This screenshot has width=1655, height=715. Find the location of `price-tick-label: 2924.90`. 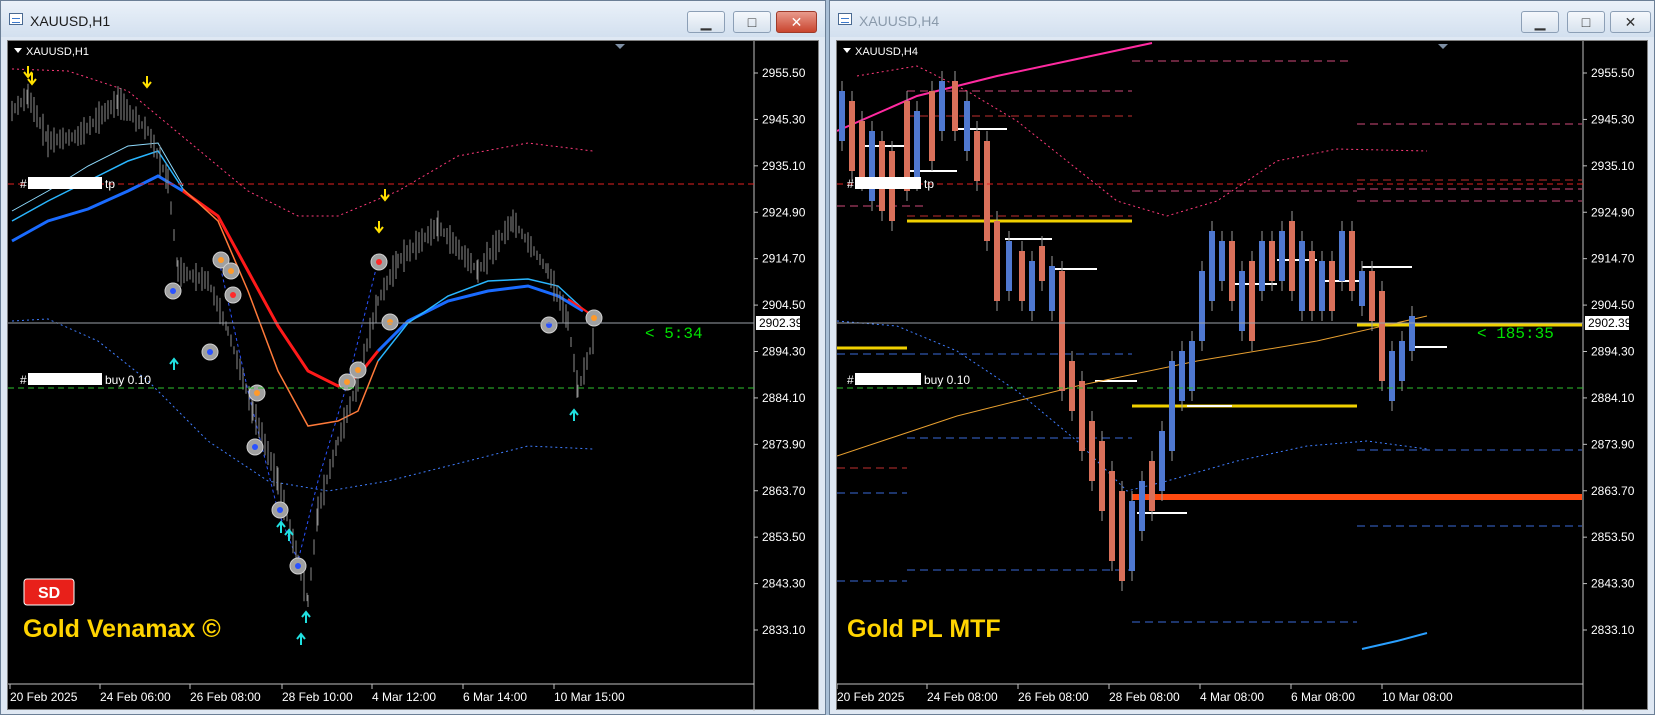

price-tick-label: 2924.90 is located at coordinates (784, 212).